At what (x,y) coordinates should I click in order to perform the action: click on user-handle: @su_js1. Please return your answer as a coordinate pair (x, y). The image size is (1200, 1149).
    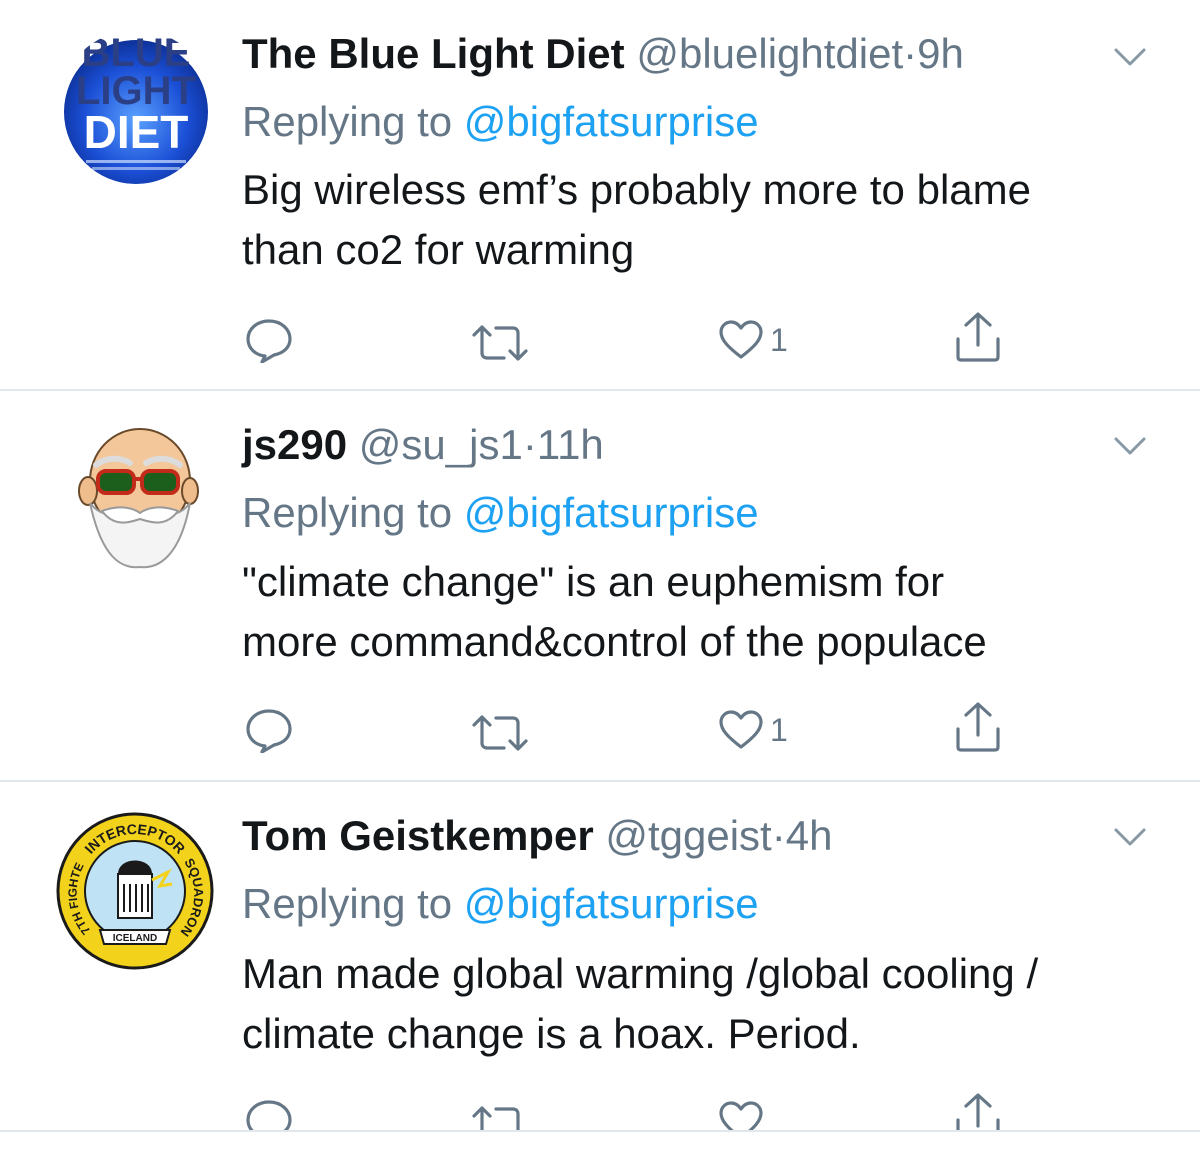
    Looking at the image, I should click on (441, 444).